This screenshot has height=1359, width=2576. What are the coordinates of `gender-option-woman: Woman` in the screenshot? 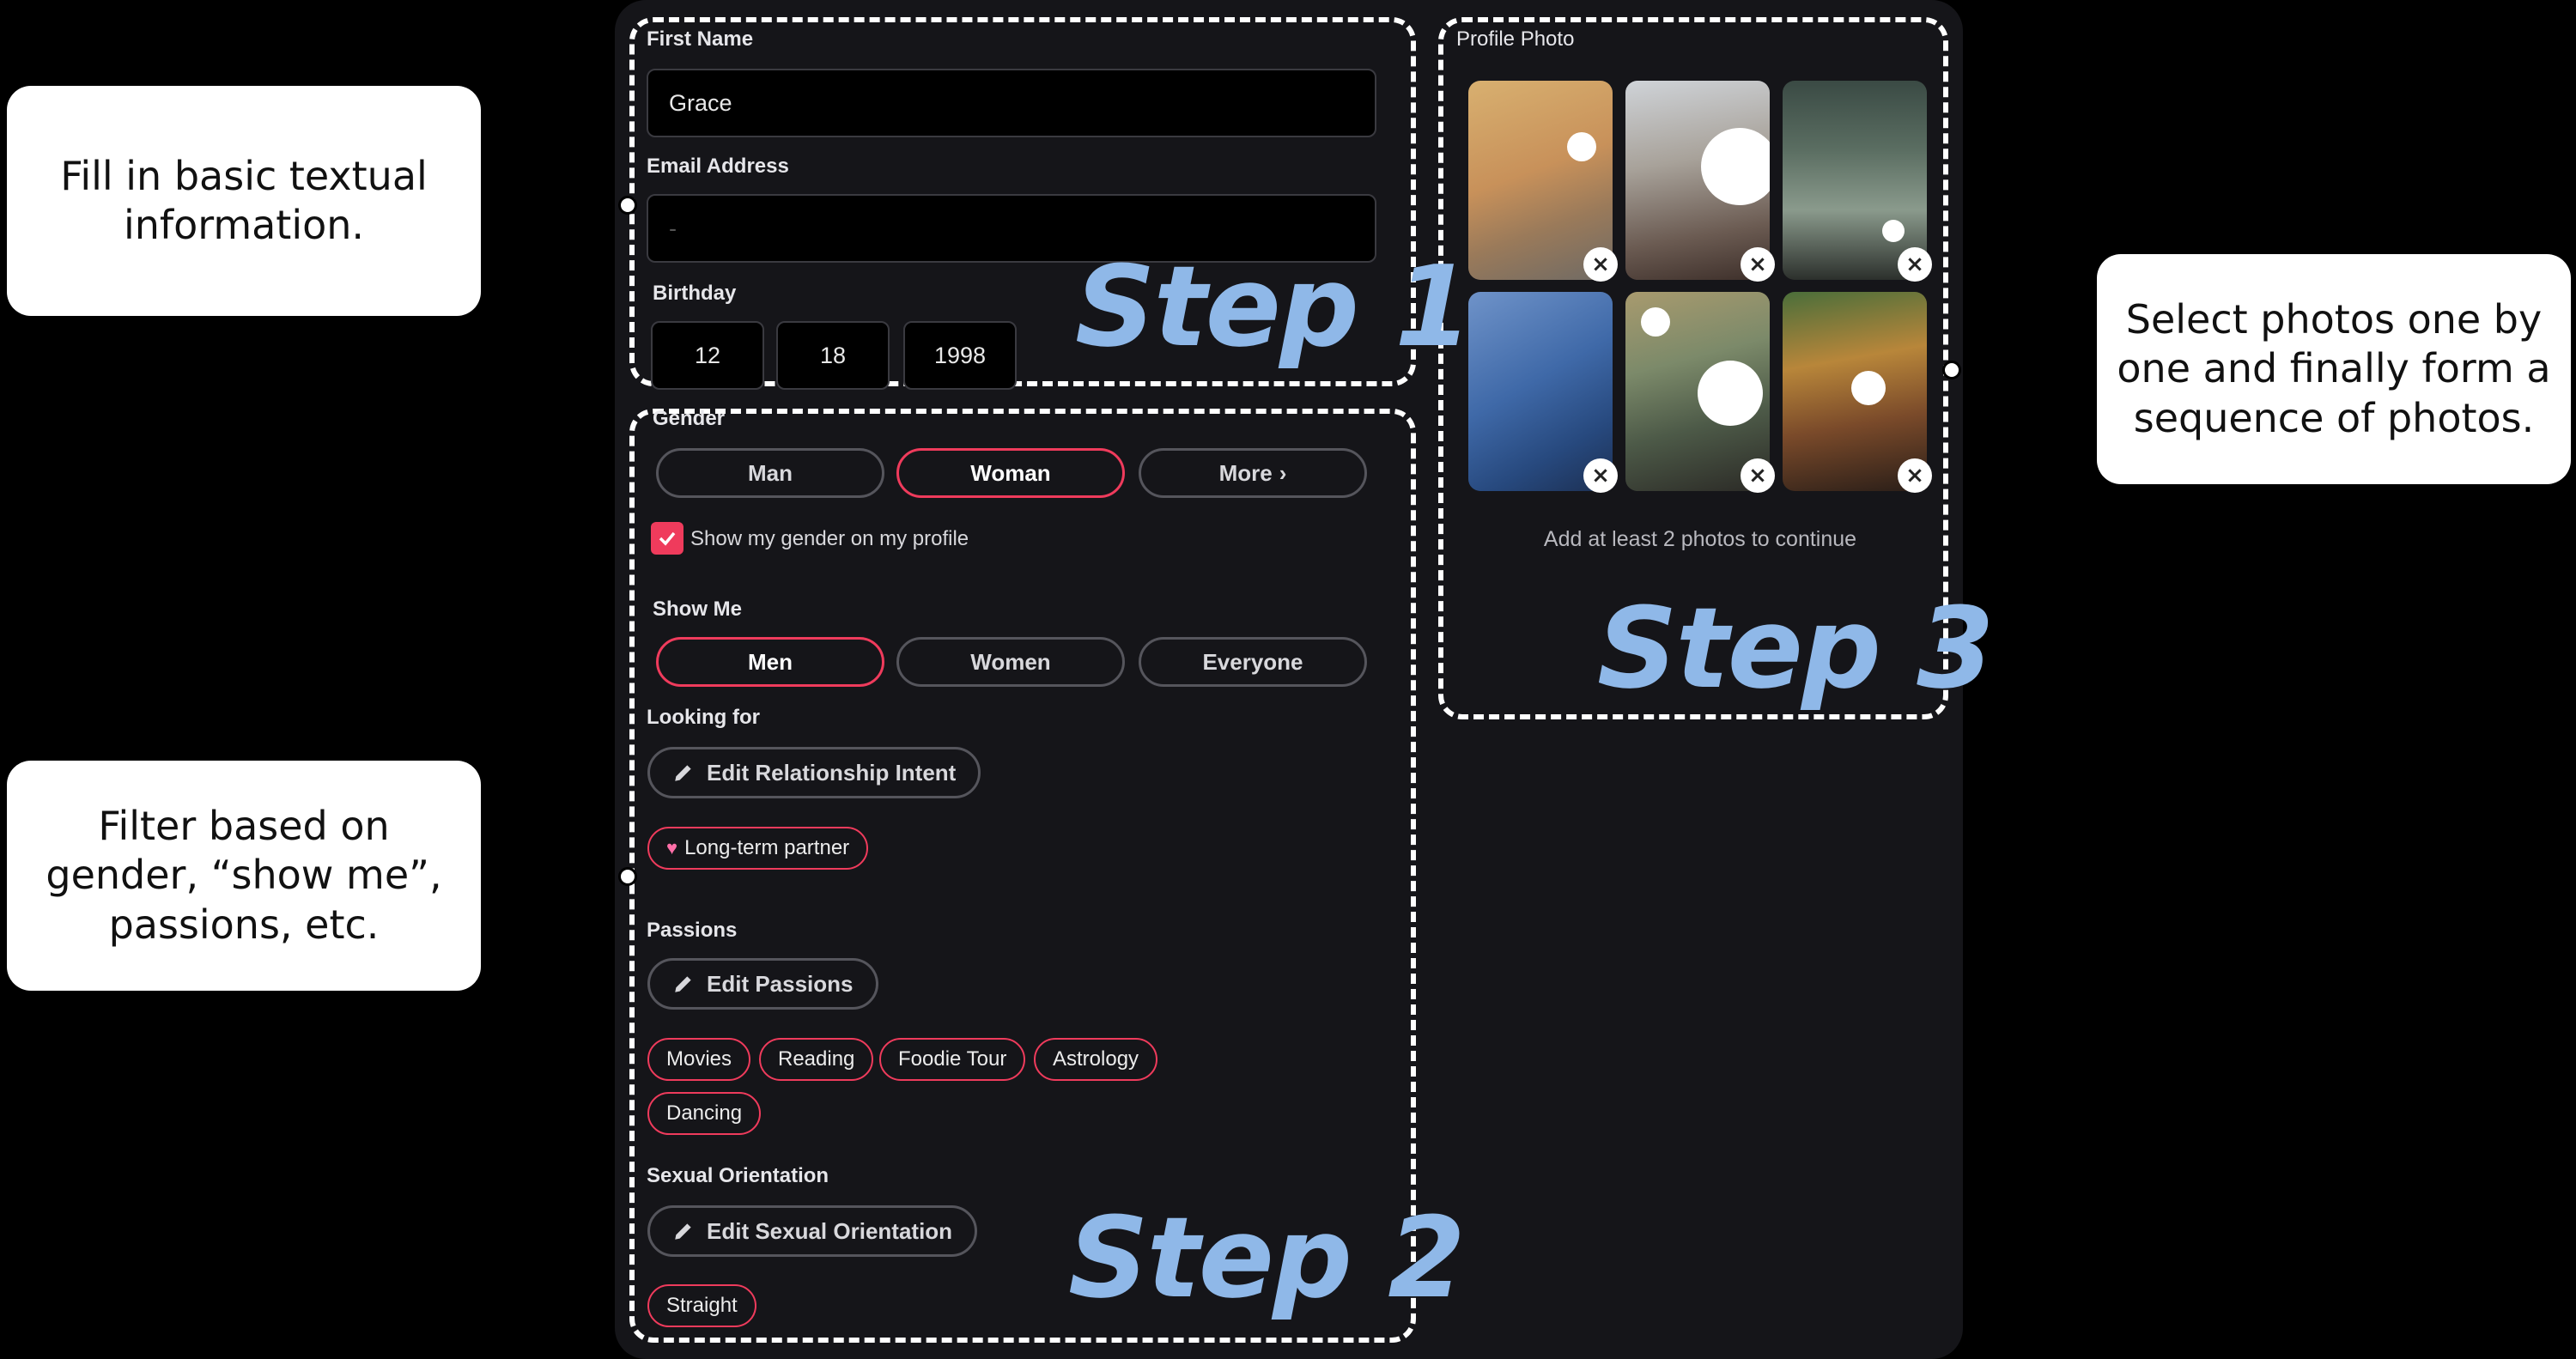 It's located at (1010, 473).